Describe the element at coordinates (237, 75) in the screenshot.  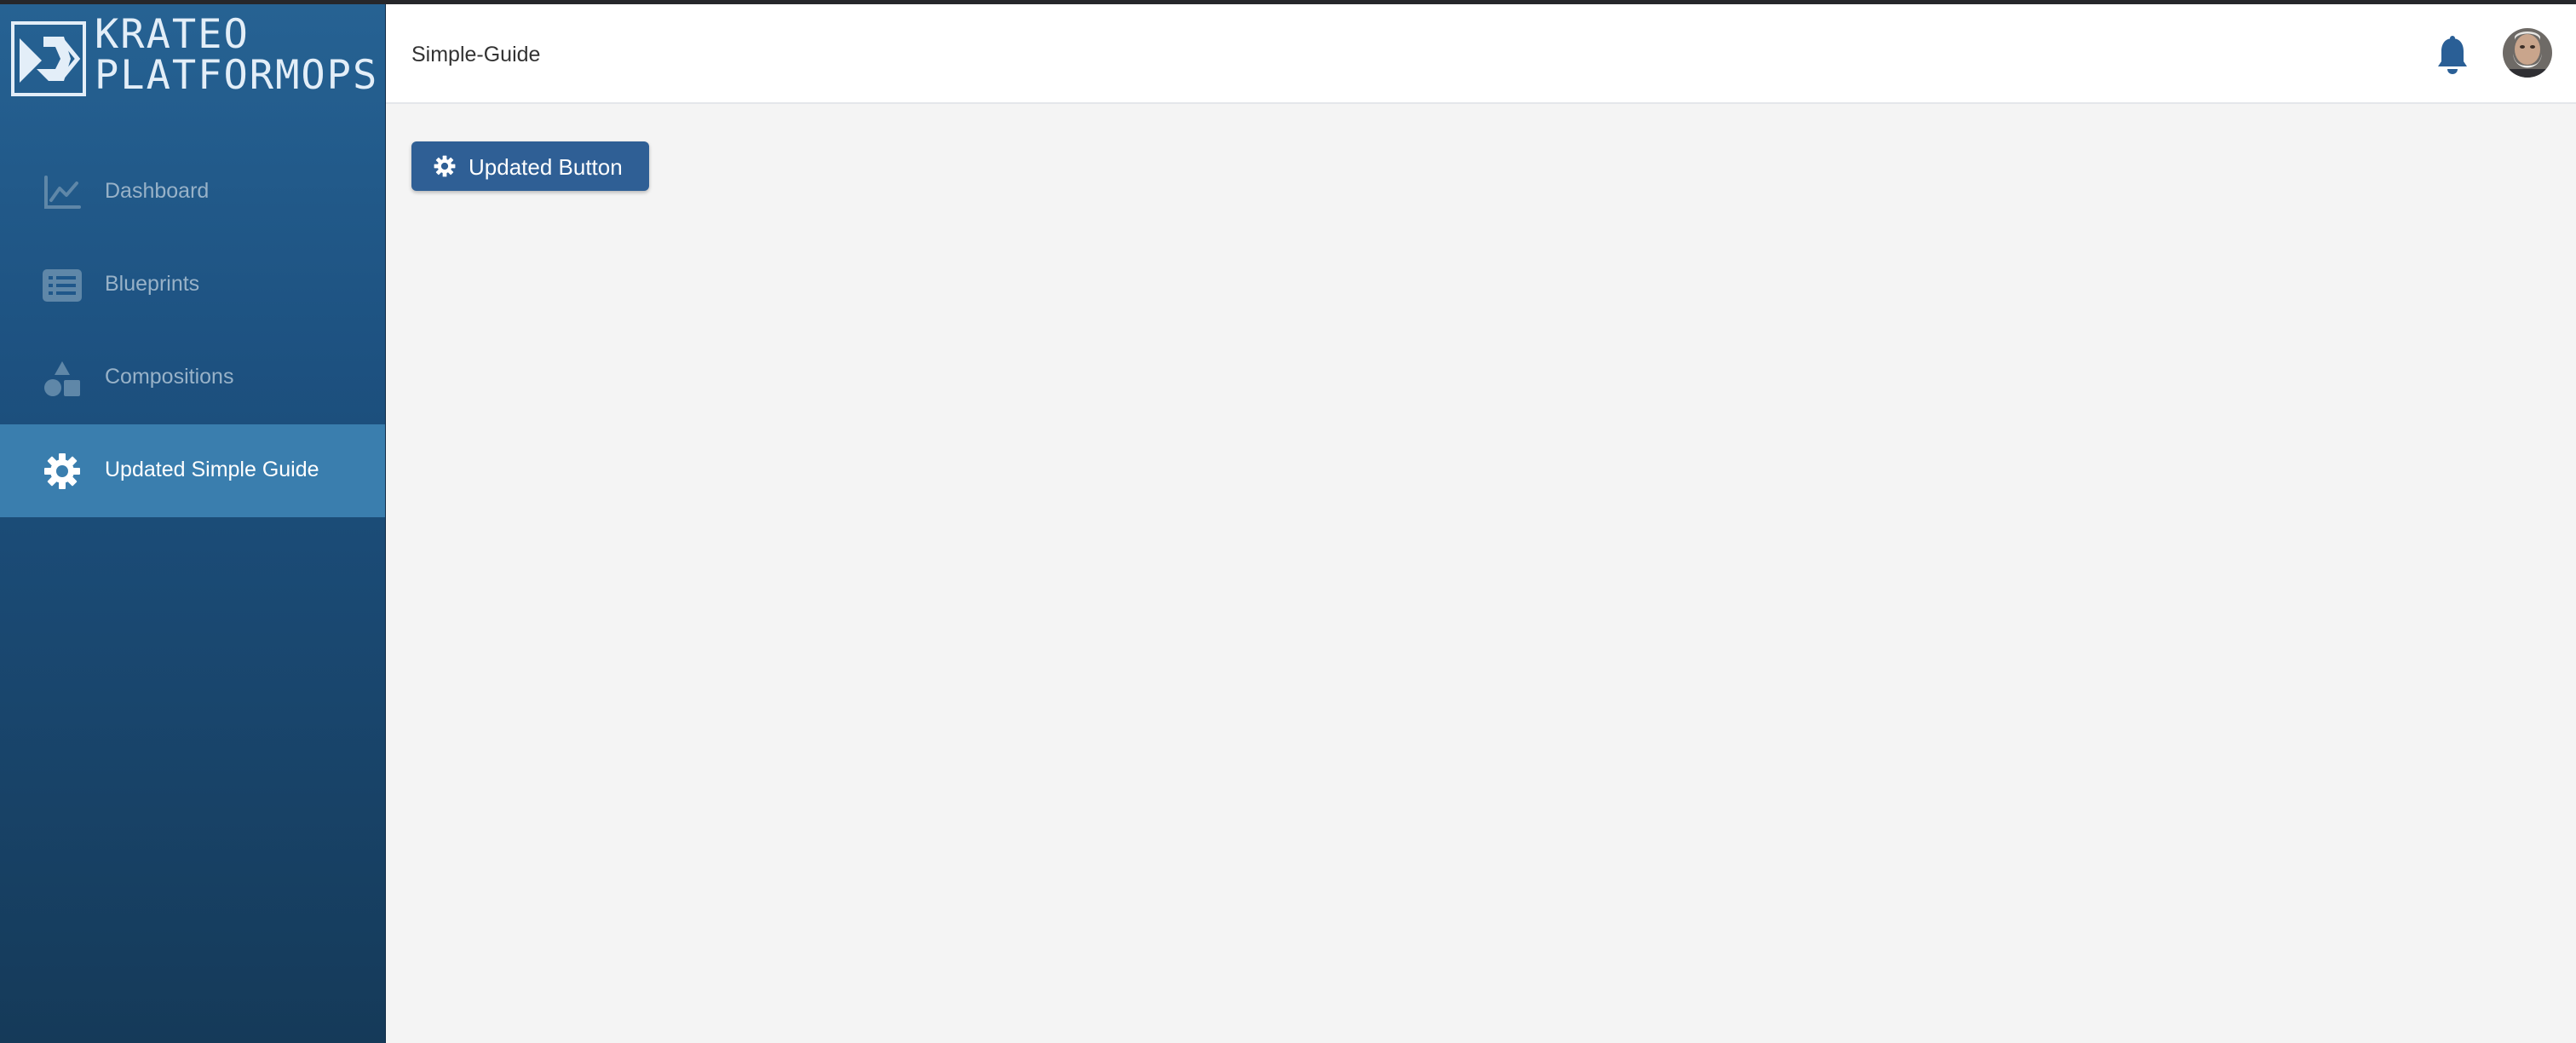
I see `brand-line-2: PLATFORMOPS` at that location.